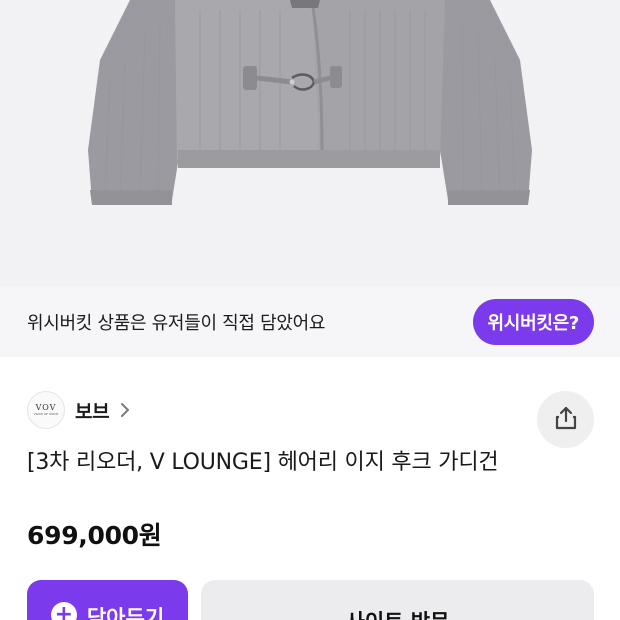 Image resolution: width=620 pixels, height=620 pixels. I want to click on share-button, so click(565, 419).